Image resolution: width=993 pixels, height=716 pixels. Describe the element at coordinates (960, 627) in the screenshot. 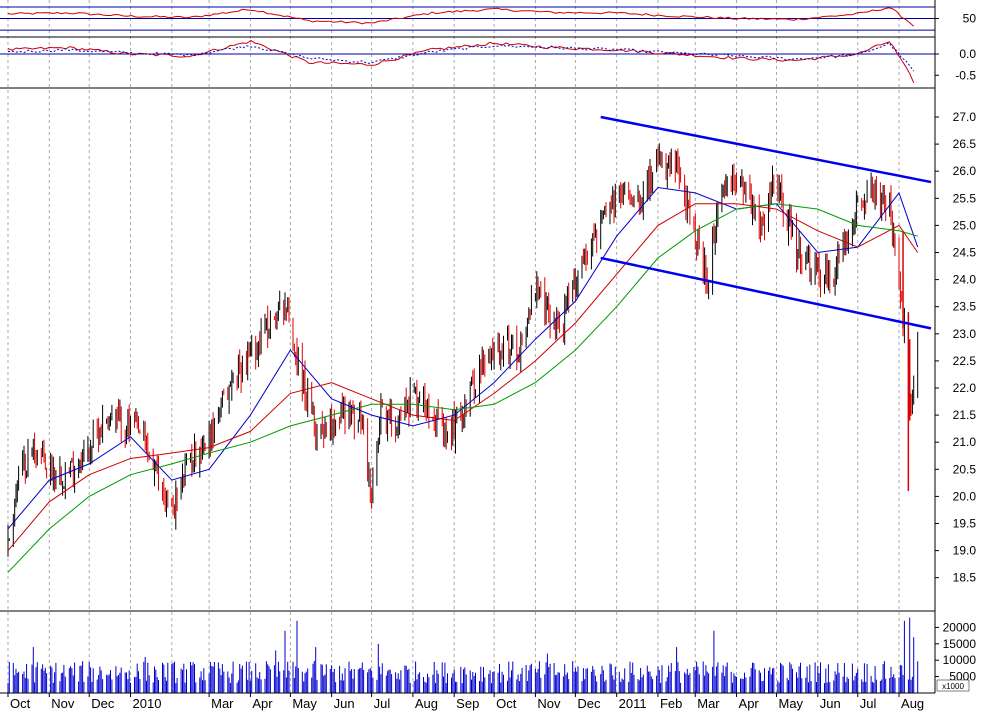

I see `volume-tick-label: 20000` at that location.